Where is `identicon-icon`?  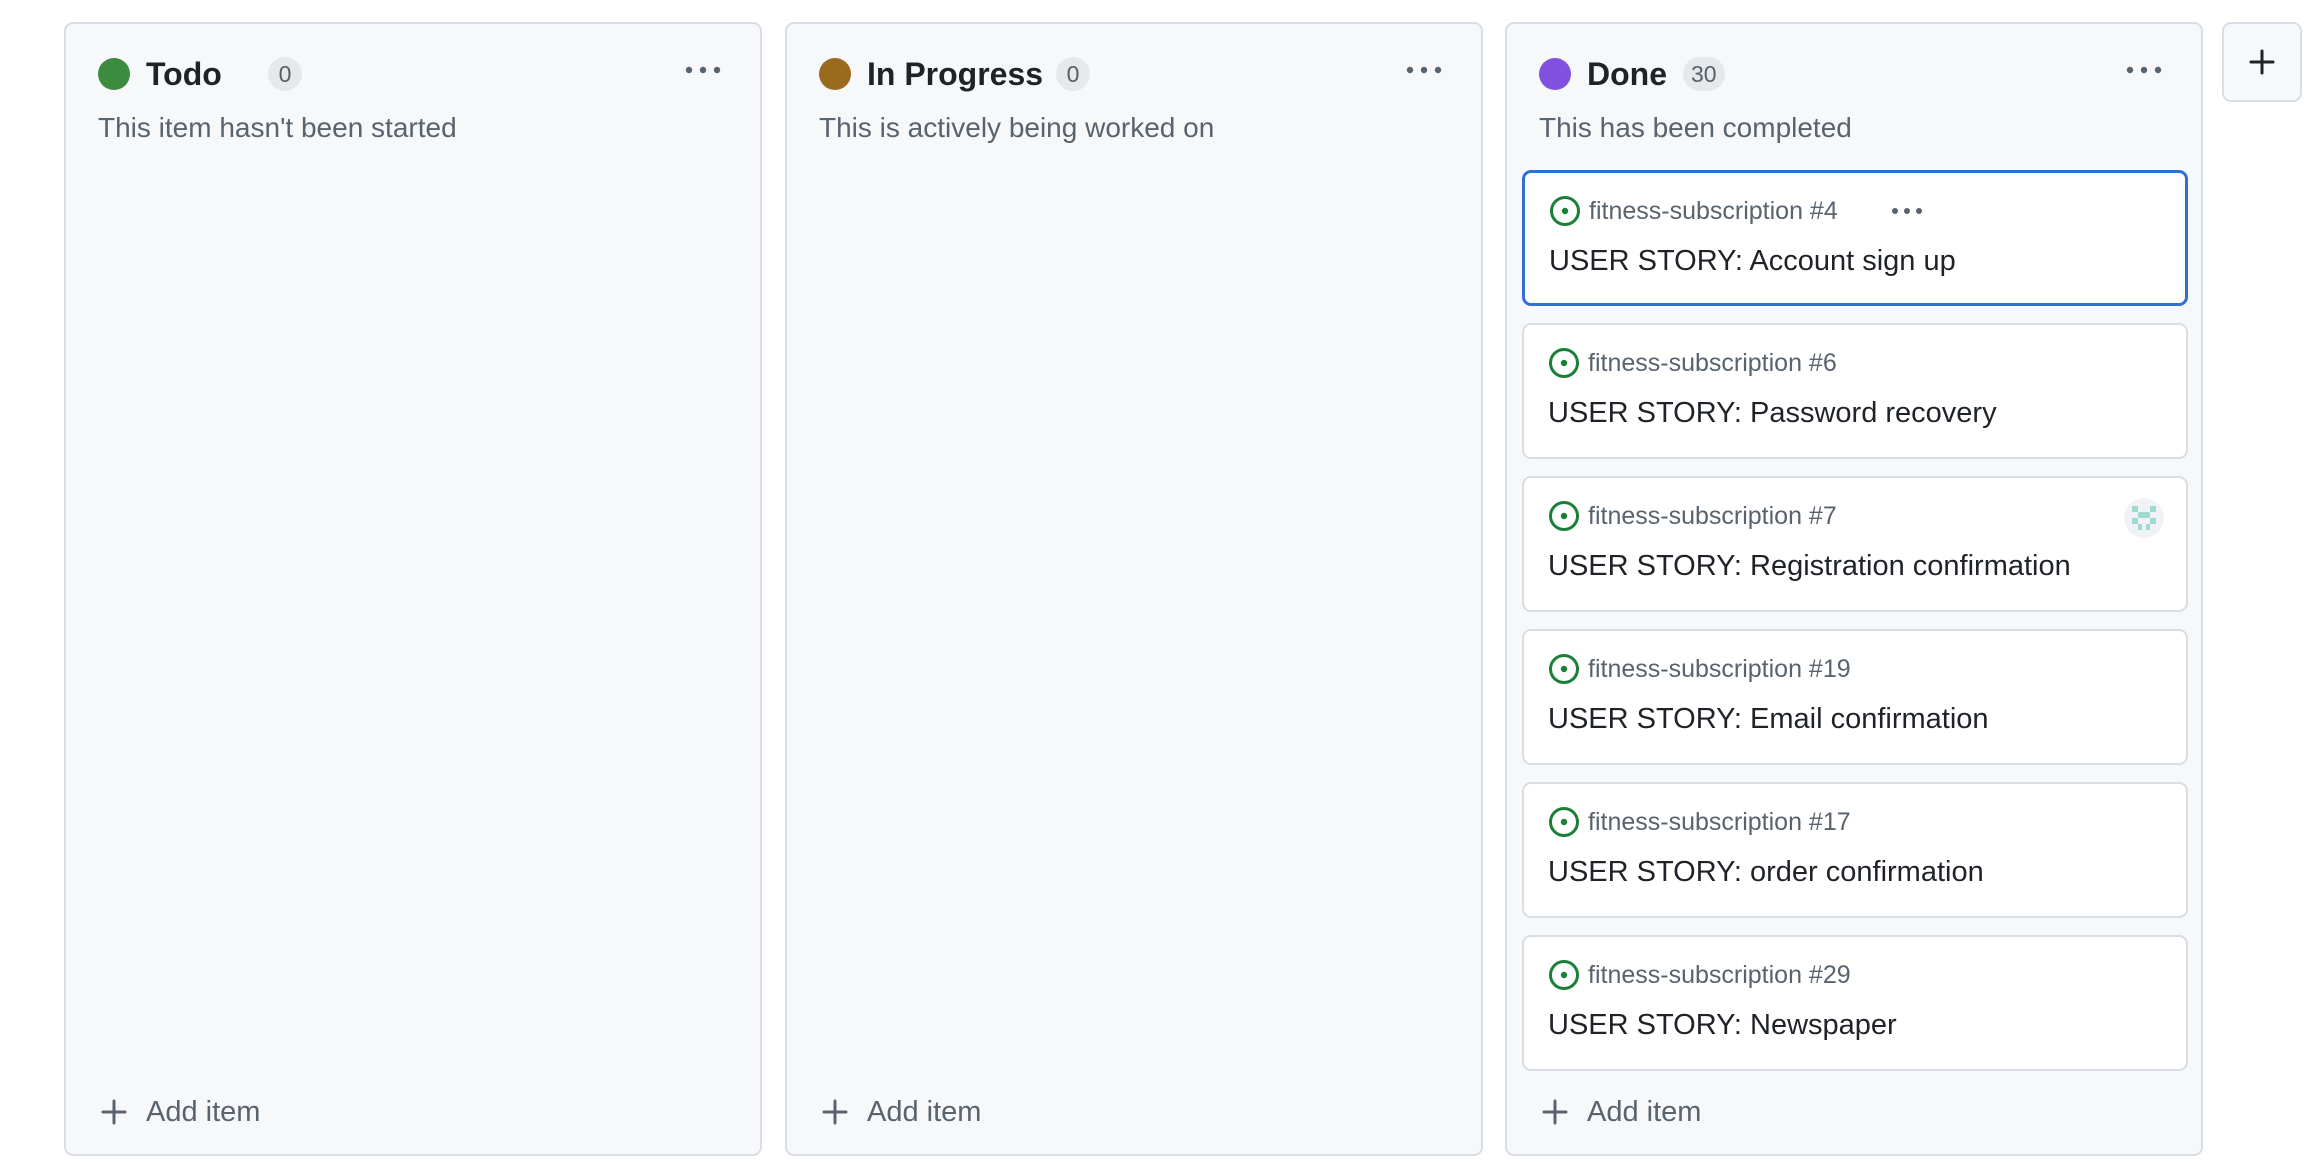 identicon-icon is located at coordinates (2144, 518).